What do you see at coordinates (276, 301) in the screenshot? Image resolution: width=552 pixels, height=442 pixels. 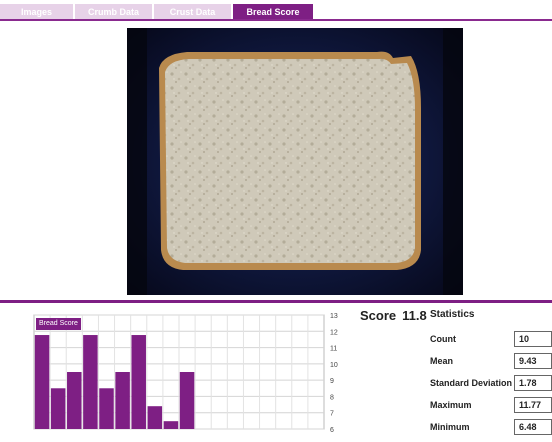 I see `section-divider` at bounding box center [276, 301].